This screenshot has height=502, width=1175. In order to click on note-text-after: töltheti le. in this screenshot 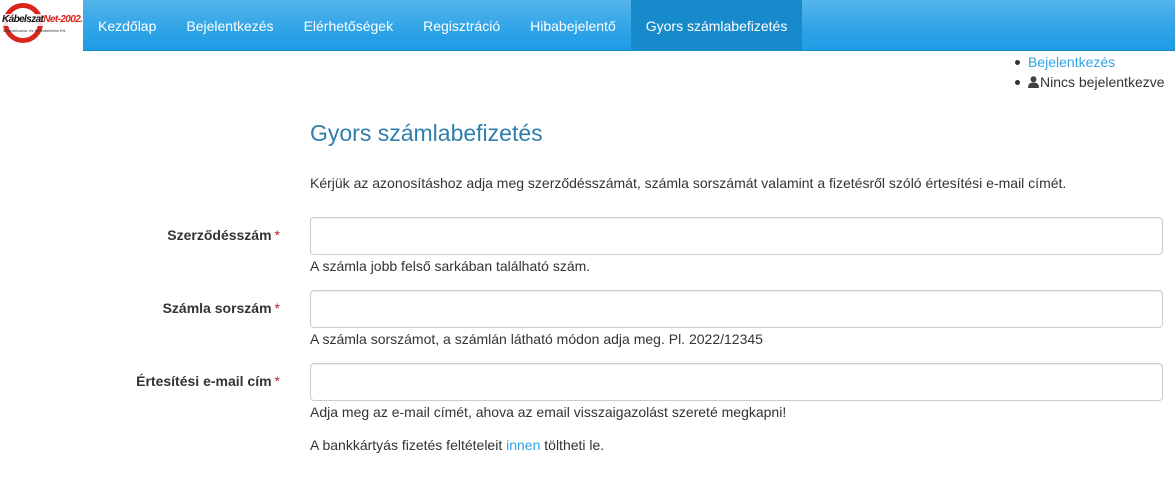, I will do `click(574, 445)`.